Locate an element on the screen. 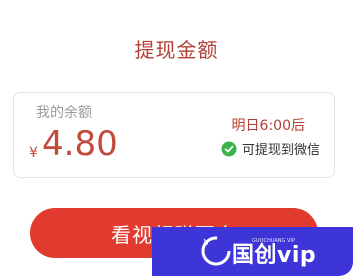  wechat-withdraw-text: 可提现到微信 is located at coordinates (280, 150).